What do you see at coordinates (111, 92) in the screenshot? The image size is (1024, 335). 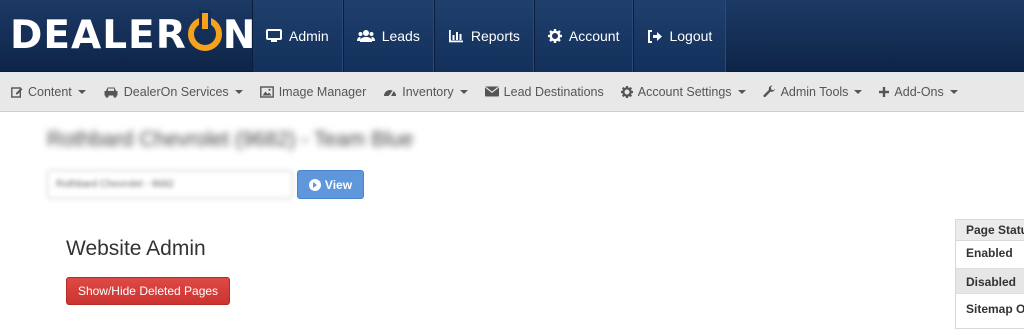 I see `car-icon` at bounding box center [111, 92].